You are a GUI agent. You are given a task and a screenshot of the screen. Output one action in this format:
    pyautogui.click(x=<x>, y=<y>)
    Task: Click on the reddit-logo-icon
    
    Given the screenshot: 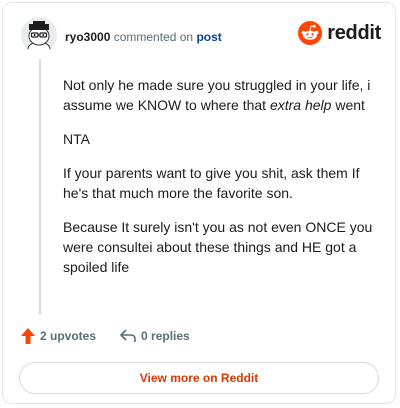 What is the action you would take?
    pyautogui.click(x=310, y=33)
    